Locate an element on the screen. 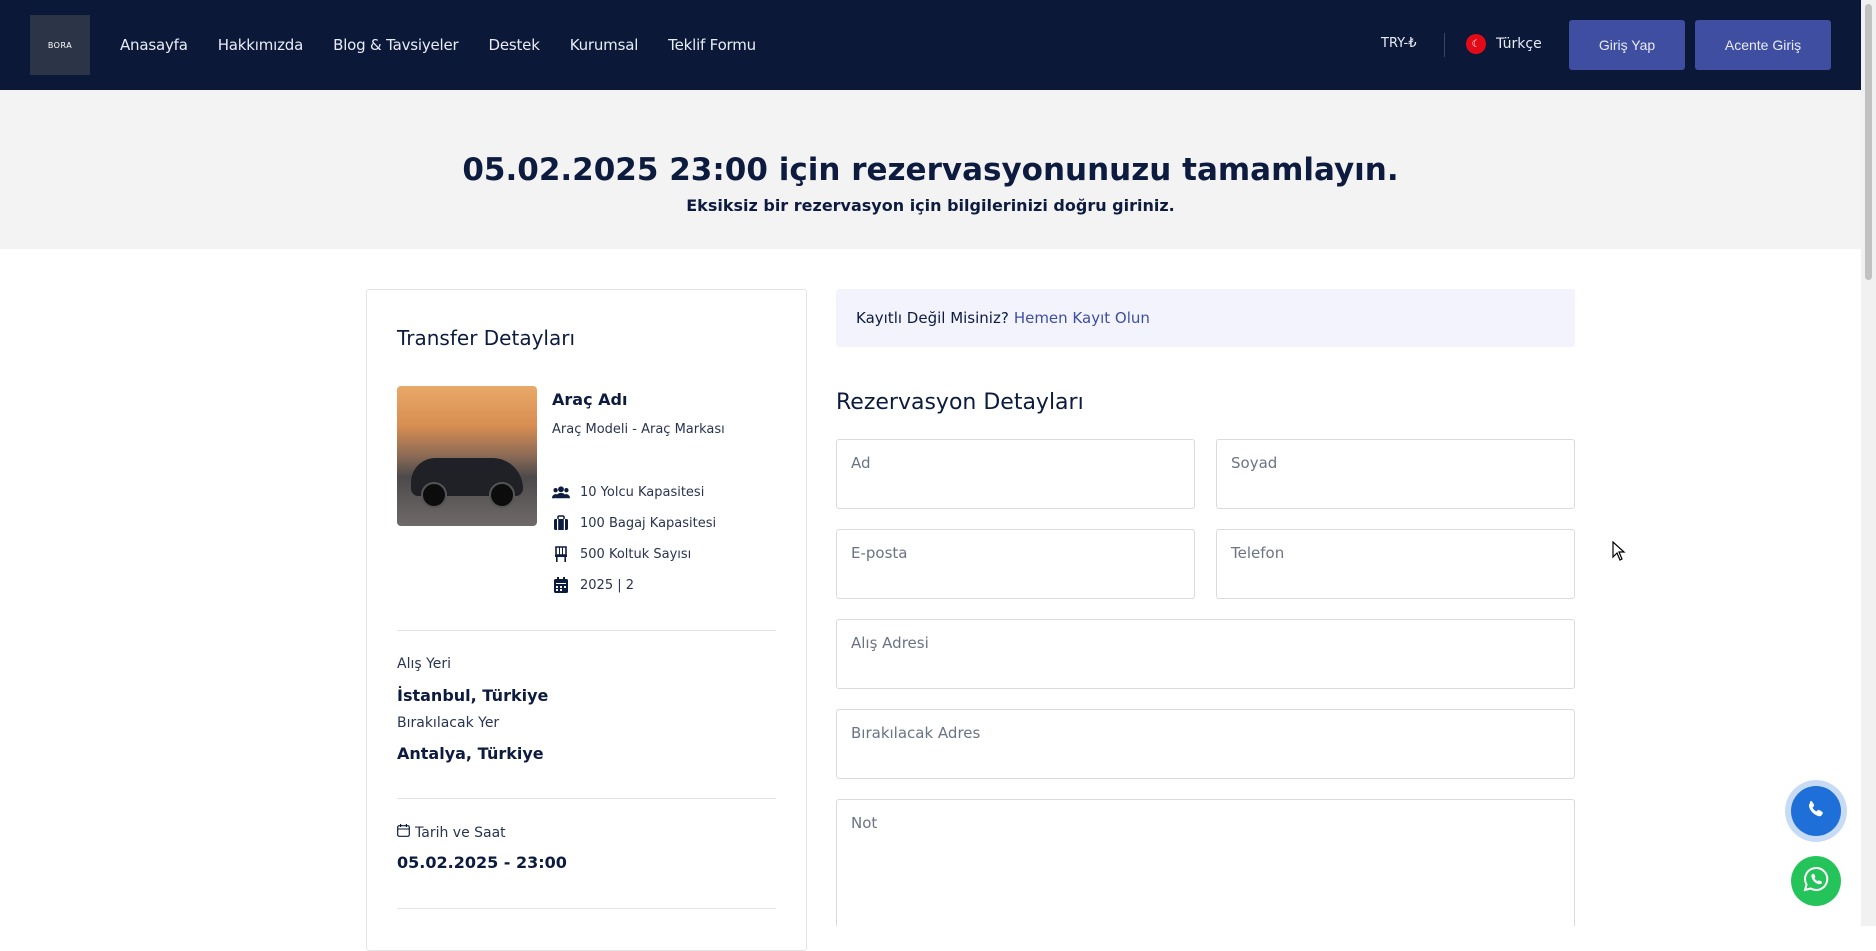 The width and height of the screenshot is (1876, 951). note-textarea: Not is located at coordinates (1205, 862).